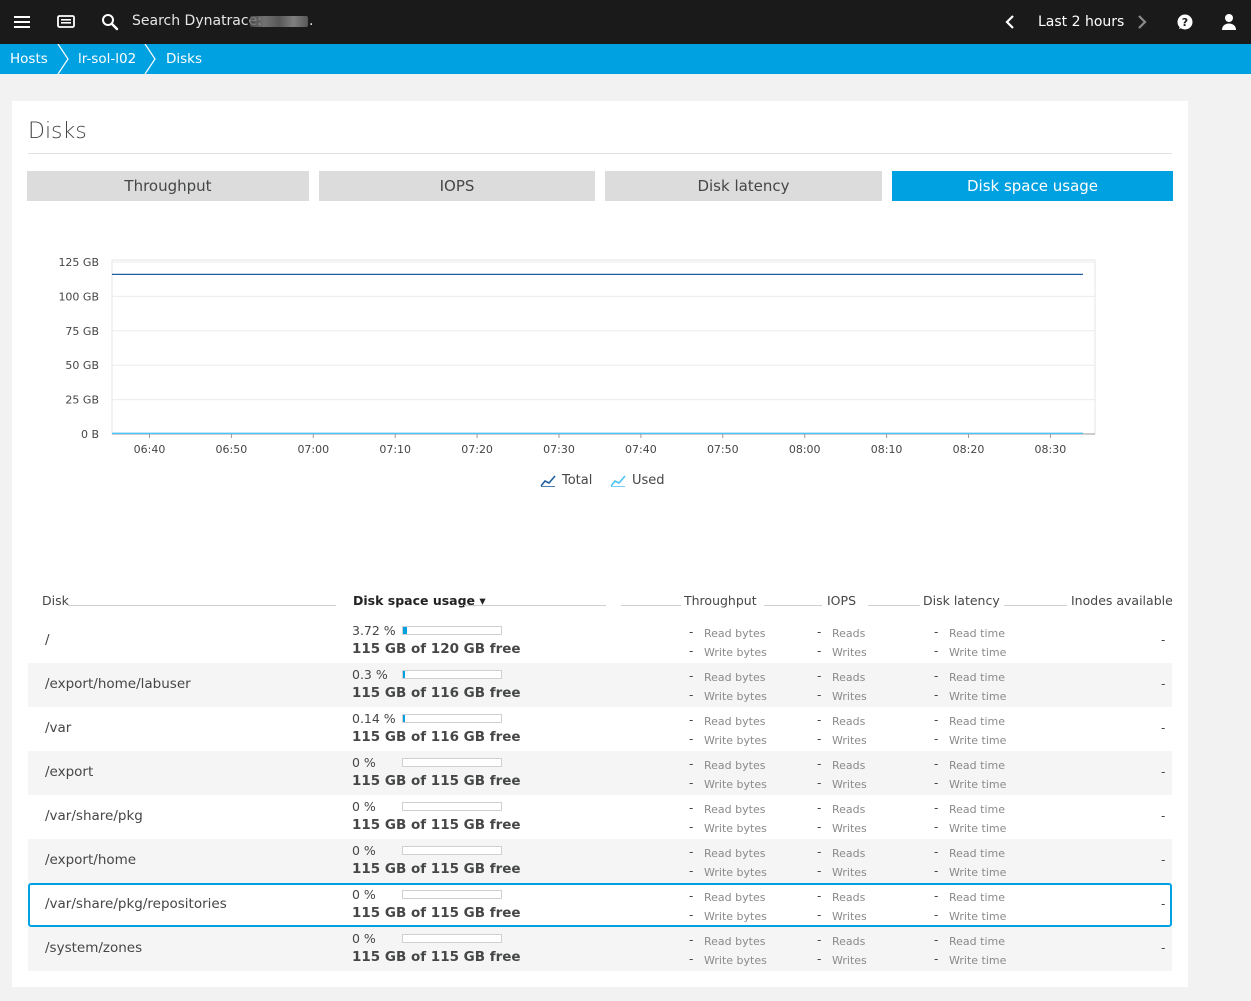 The width and height of the screenshot is (1251, 1001). I want to click on legend-item-used: Used, so click(637, 480).